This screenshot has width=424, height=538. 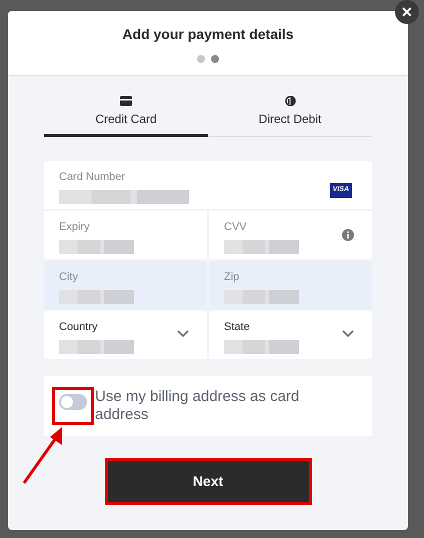 What do you see at coordinates (197, 406) in the screenshot?
I see `toggle-label: Use my billing address as card address` at bounding box center [197, 406].